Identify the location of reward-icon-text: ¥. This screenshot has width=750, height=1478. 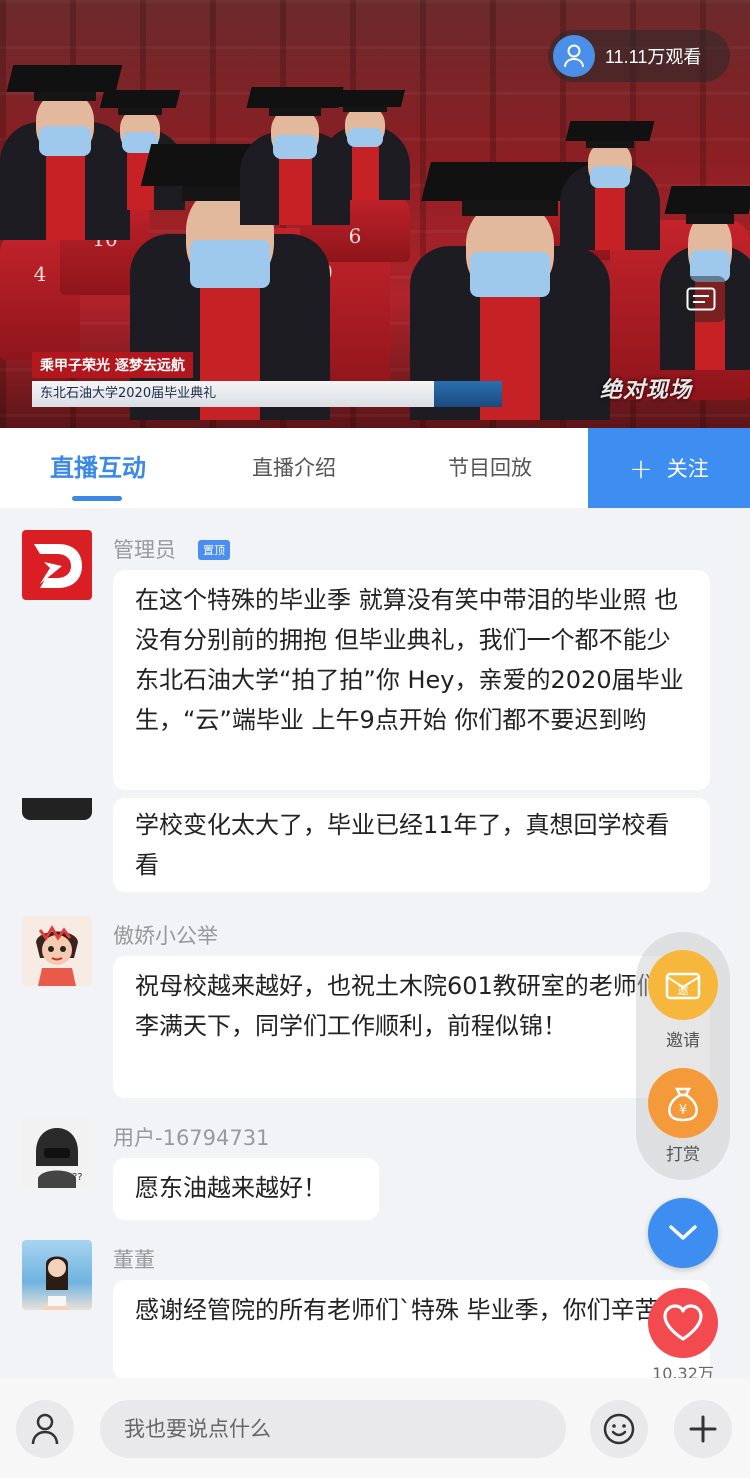
(683, 1110).